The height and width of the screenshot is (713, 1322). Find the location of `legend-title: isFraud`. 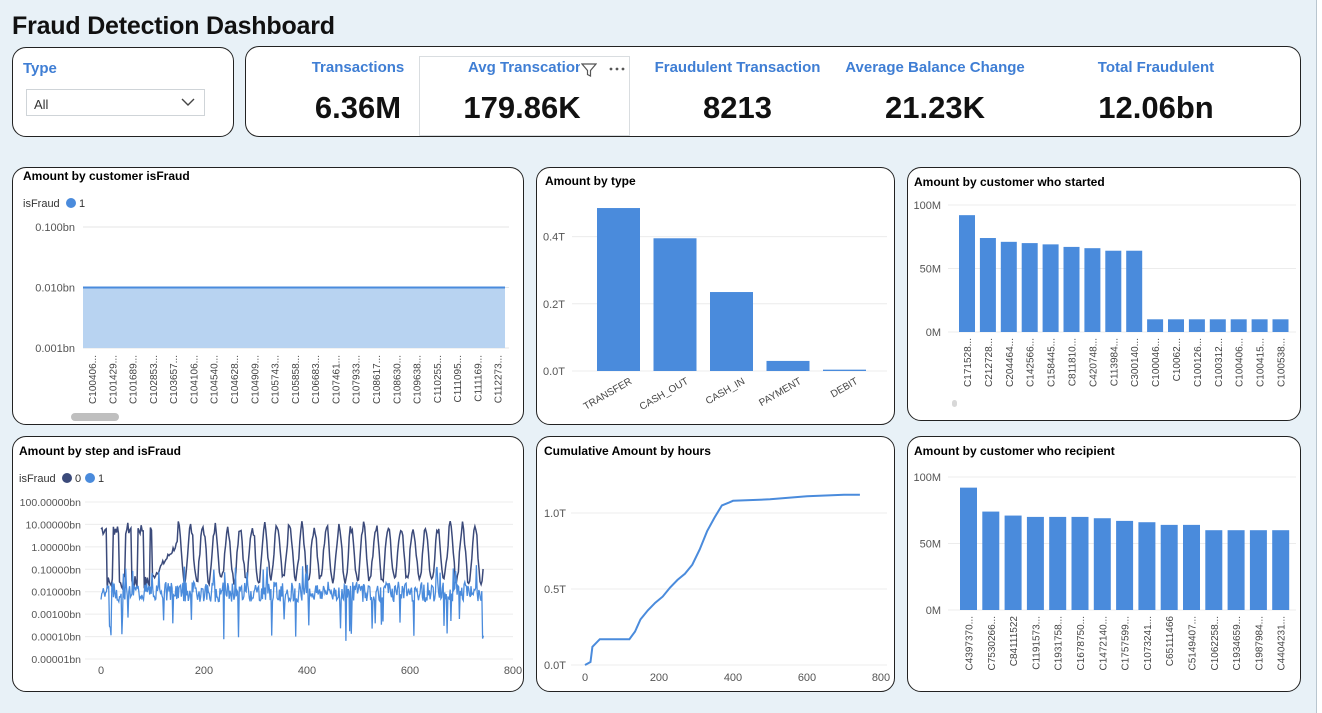

legend-title: isFraud is located at coordinates (37, 479).